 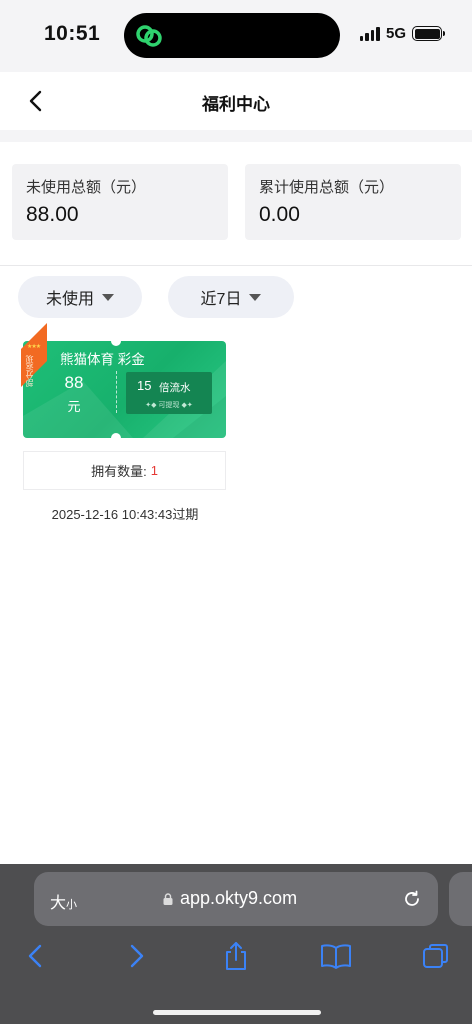 I want to click on coupon-card: 熊猫体育 彩金 88 元 15 倍流水 ✦◆ 可提现 ◆✦ ★★★ 部分返现, so click(x=125, y=383).